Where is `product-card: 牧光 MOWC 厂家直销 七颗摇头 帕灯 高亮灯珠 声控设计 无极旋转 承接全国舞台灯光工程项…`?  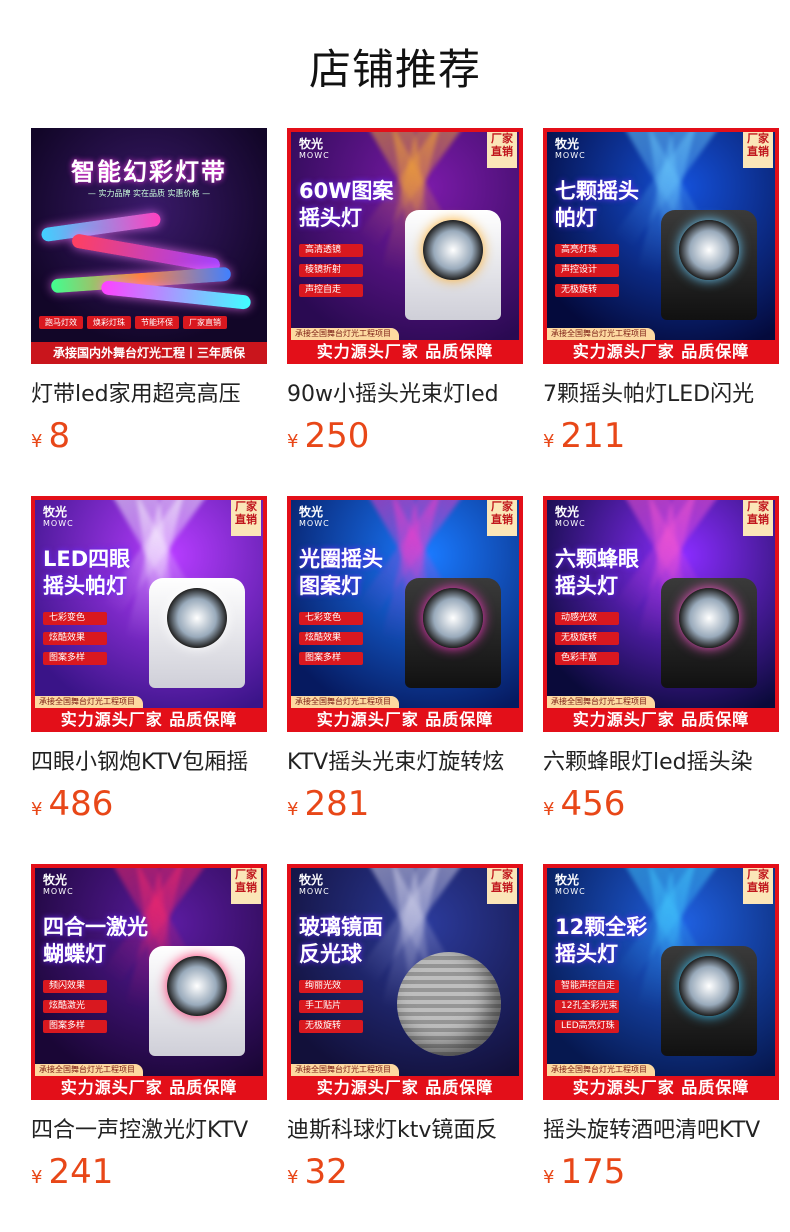 product-card: 牧光 MOWC 厂家直销 七颗摇头 帕灯 高亮灯珠 声控设计 无极旋转 承接全国舞台灯光工程项… is located at coordinates (661, 292).